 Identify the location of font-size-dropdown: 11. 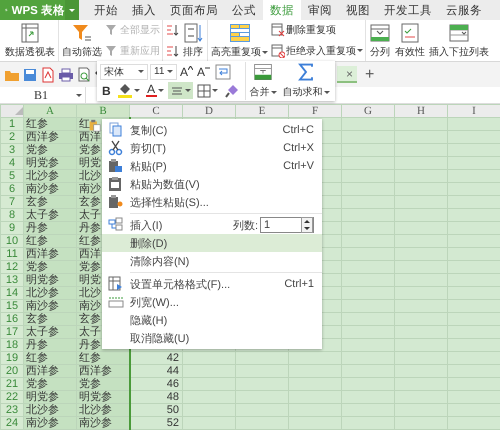
(163, 72).